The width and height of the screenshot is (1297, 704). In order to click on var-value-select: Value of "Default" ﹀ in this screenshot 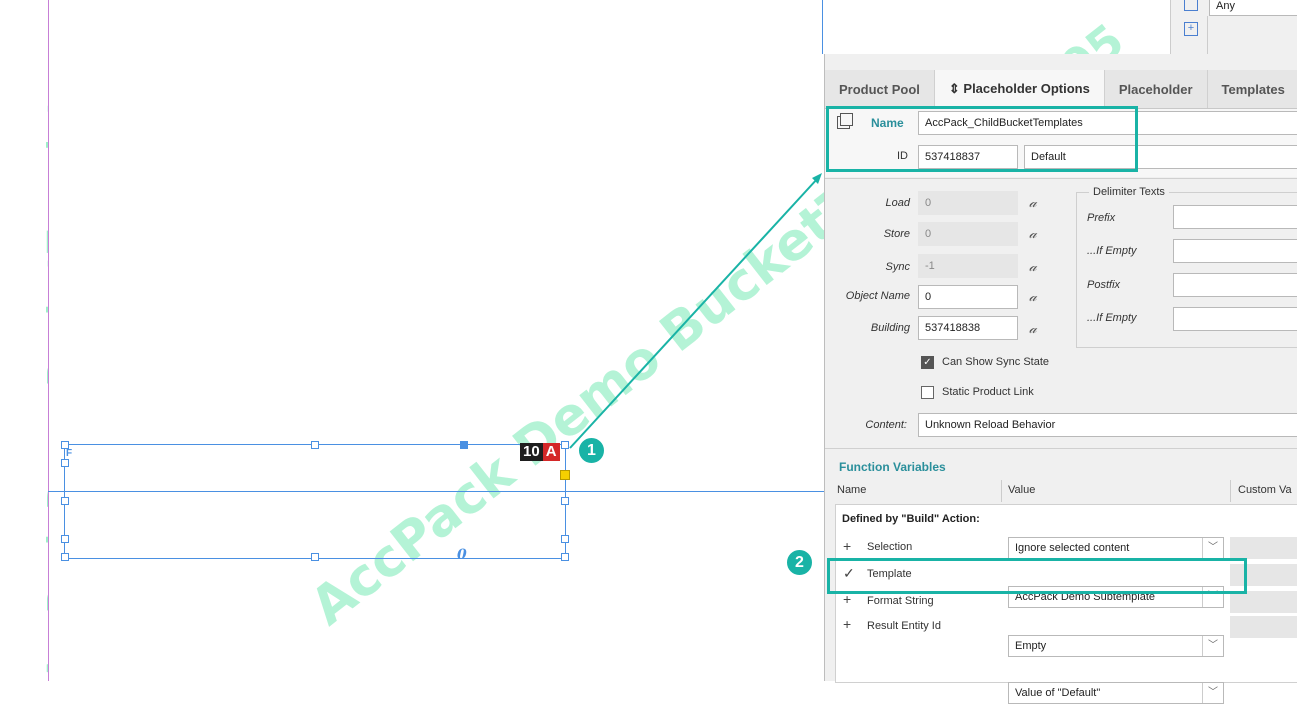, I will do `click(1116, 693)`.